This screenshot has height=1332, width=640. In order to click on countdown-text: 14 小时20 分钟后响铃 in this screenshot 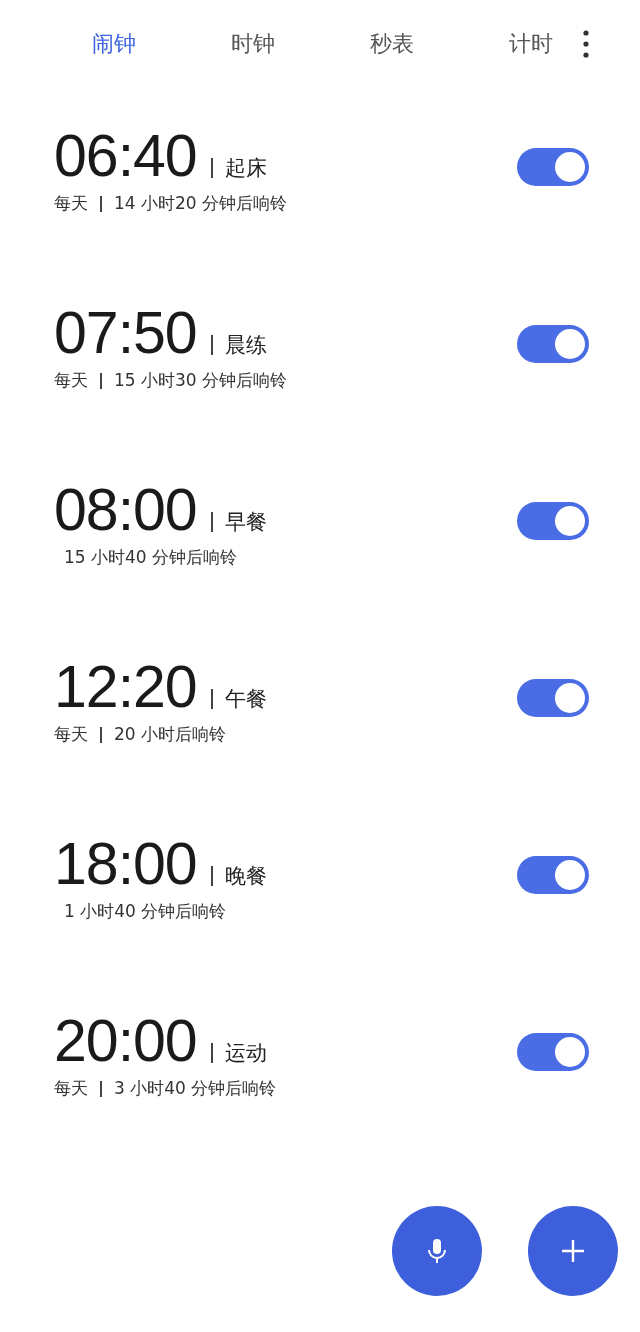, I will do `click(201, 203)`.